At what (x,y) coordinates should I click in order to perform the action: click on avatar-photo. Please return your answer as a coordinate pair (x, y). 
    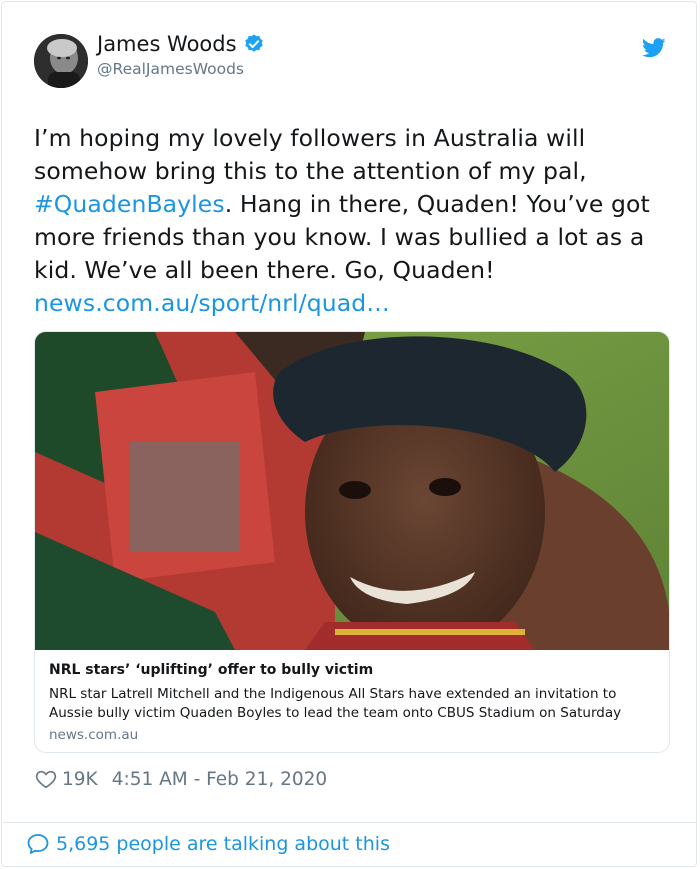
    Looking at the image, I should click on (61, 61).